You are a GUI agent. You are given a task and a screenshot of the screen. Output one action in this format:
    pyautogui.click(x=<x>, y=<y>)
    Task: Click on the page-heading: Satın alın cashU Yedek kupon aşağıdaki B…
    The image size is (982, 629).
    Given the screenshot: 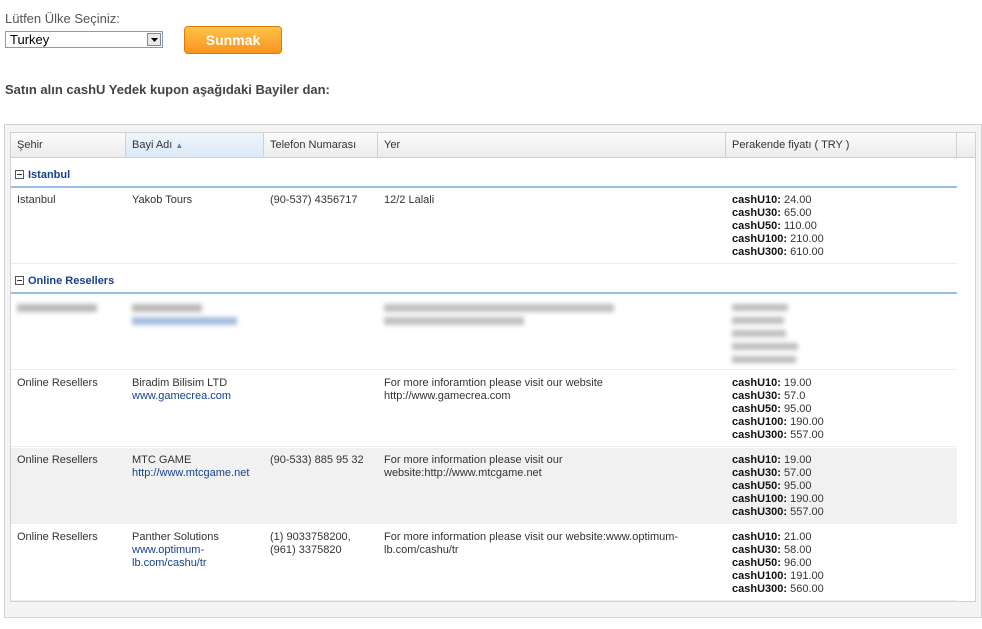 What is the action you would take?
    pyautogui.click(x=167, y=89)
    